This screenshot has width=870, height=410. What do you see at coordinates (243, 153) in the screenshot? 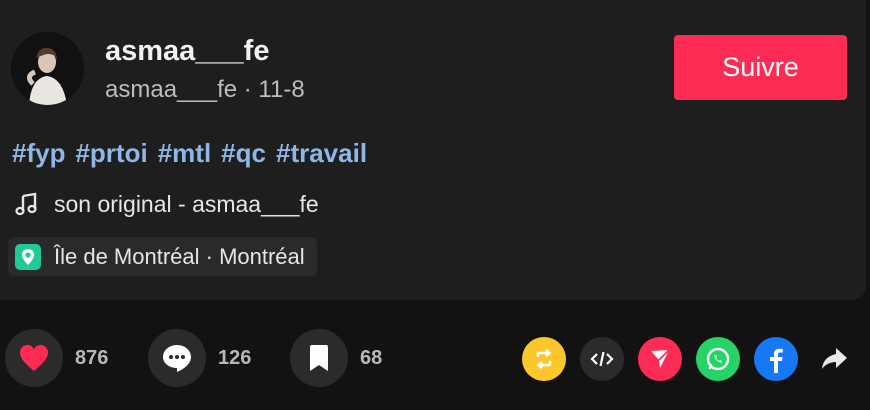
I see `hashtag-link: #qc` at bounding box center [243, 153].